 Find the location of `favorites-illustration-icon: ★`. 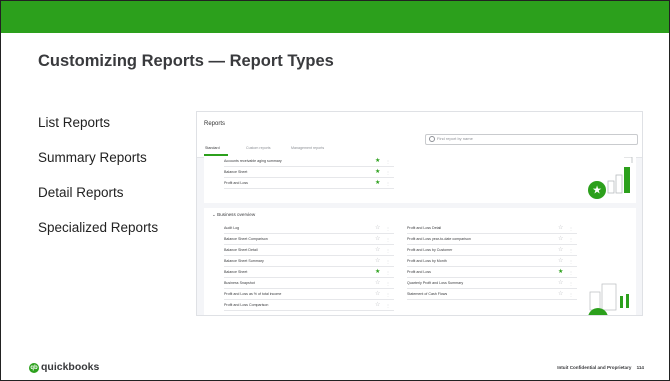

favorites-illustration-icon: ★ is located at coordinates (610, 178).